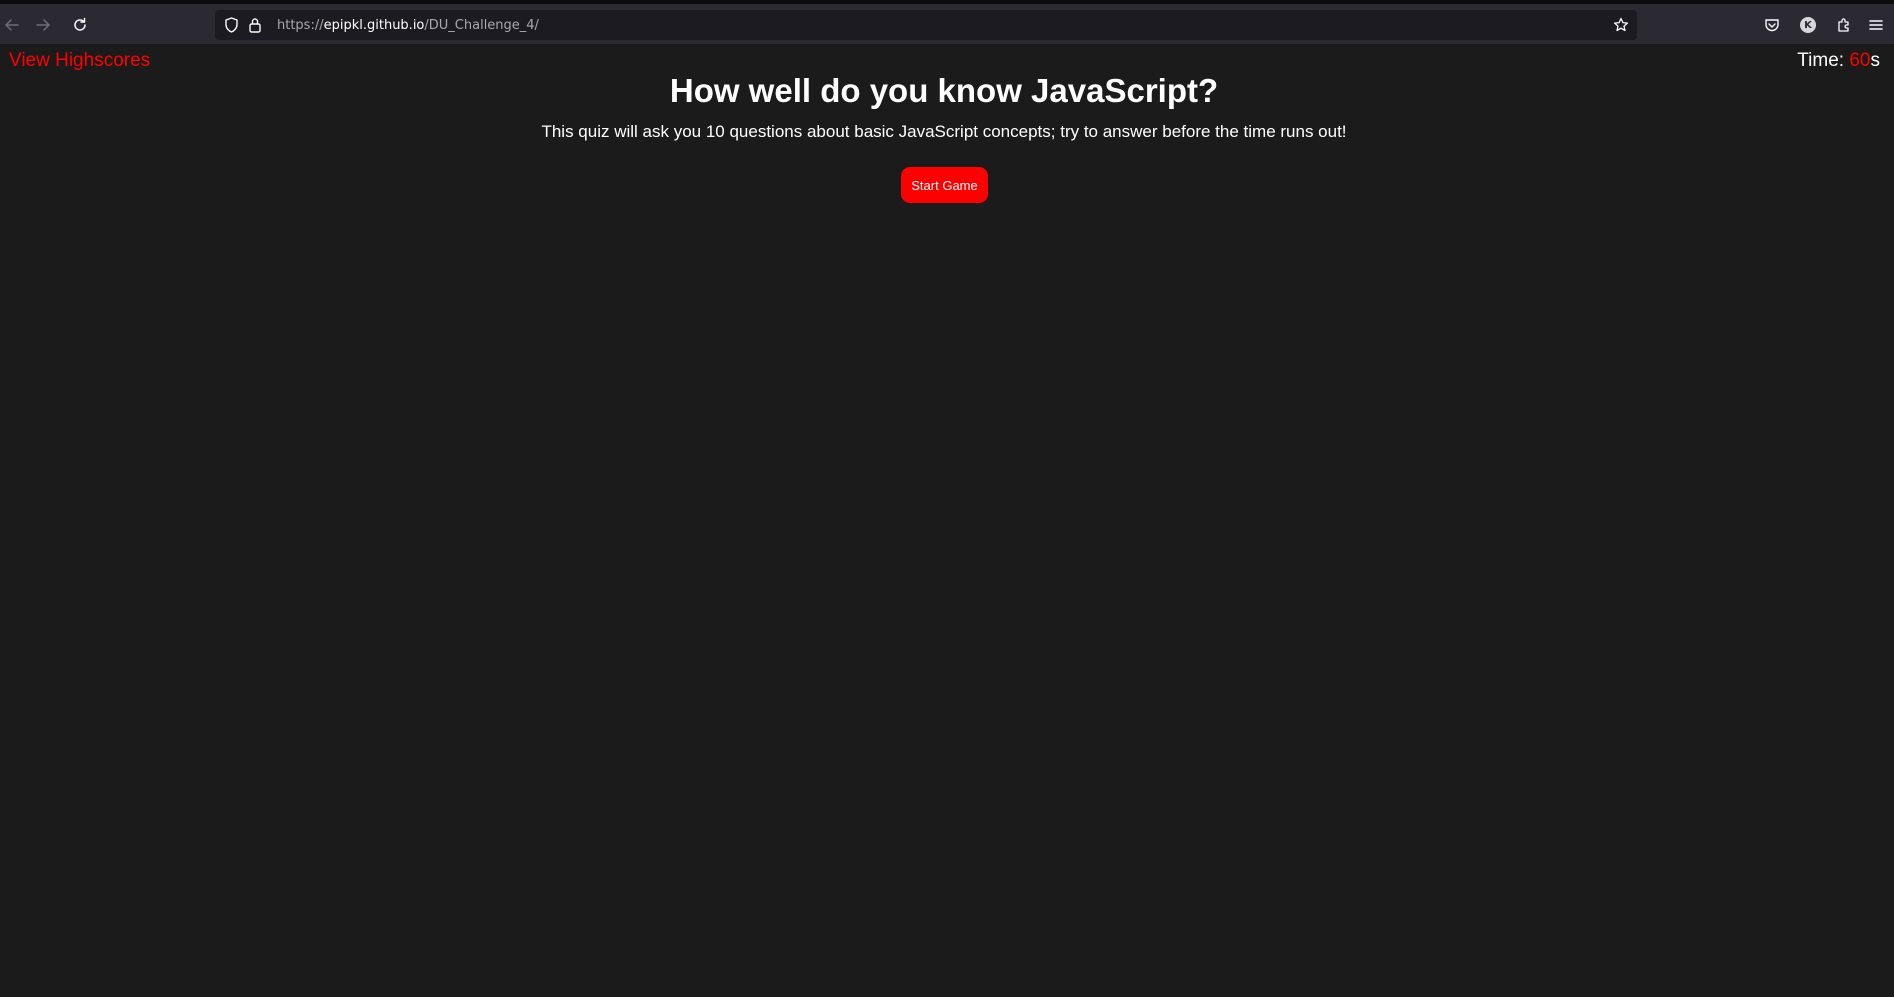 The height and width of the screenshot is (997, 1894). I want to click on profile-initial: K, so click(1808, 25).